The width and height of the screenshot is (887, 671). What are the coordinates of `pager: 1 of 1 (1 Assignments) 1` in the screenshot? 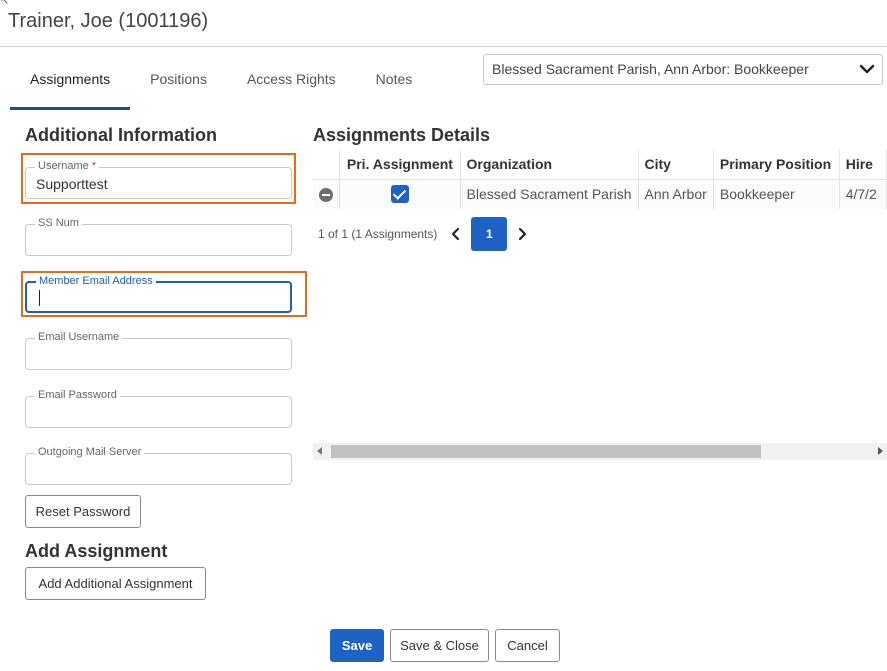 It's located at (427, 234).